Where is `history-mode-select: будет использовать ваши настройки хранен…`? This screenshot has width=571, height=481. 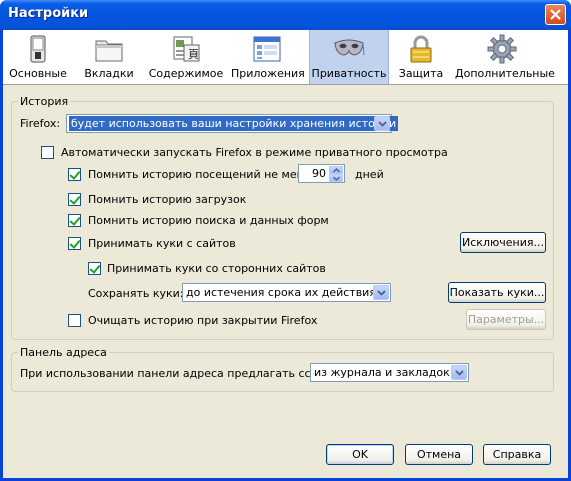
history-mode-select: будет использовать ваши настройки хранен… is located at coordinates (232, 123).